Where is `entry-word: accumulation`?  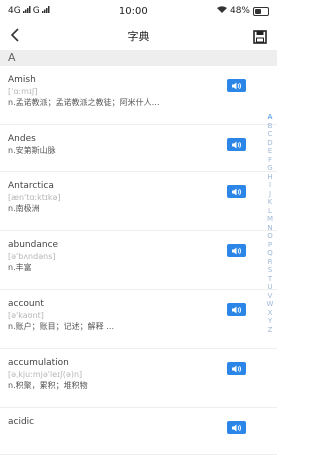
entry-word: accumulation is located at coordinates (38, 363).